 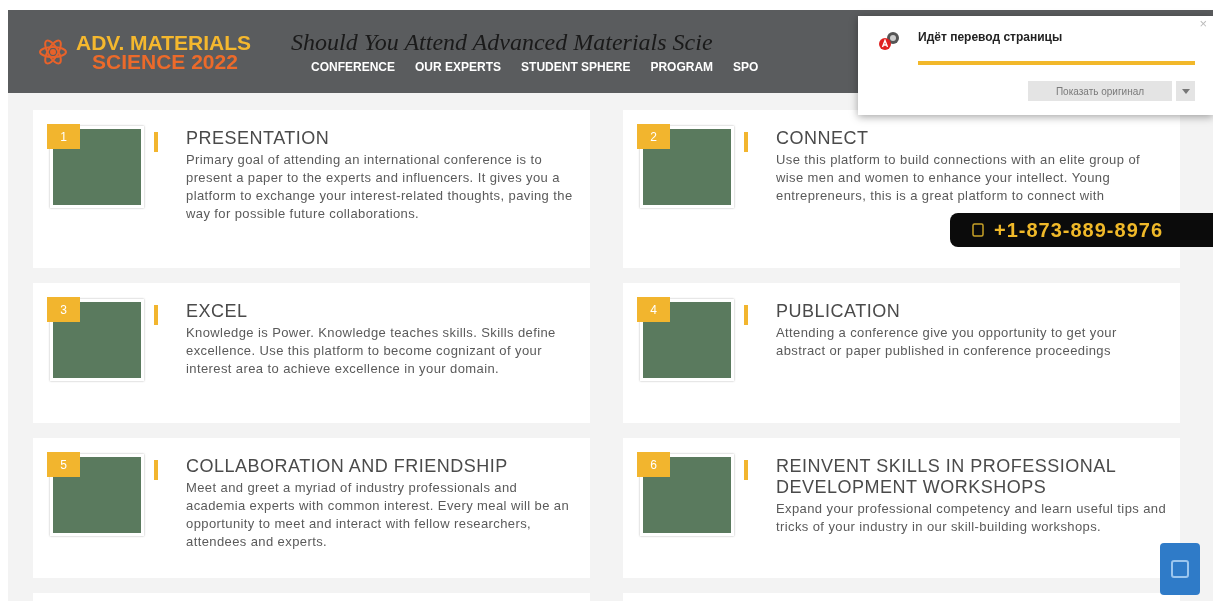 What do you see at coordinates (682, 66) in the screenshot?
I see `nav-link: PROGRAM` at bounding box center [682, 66].